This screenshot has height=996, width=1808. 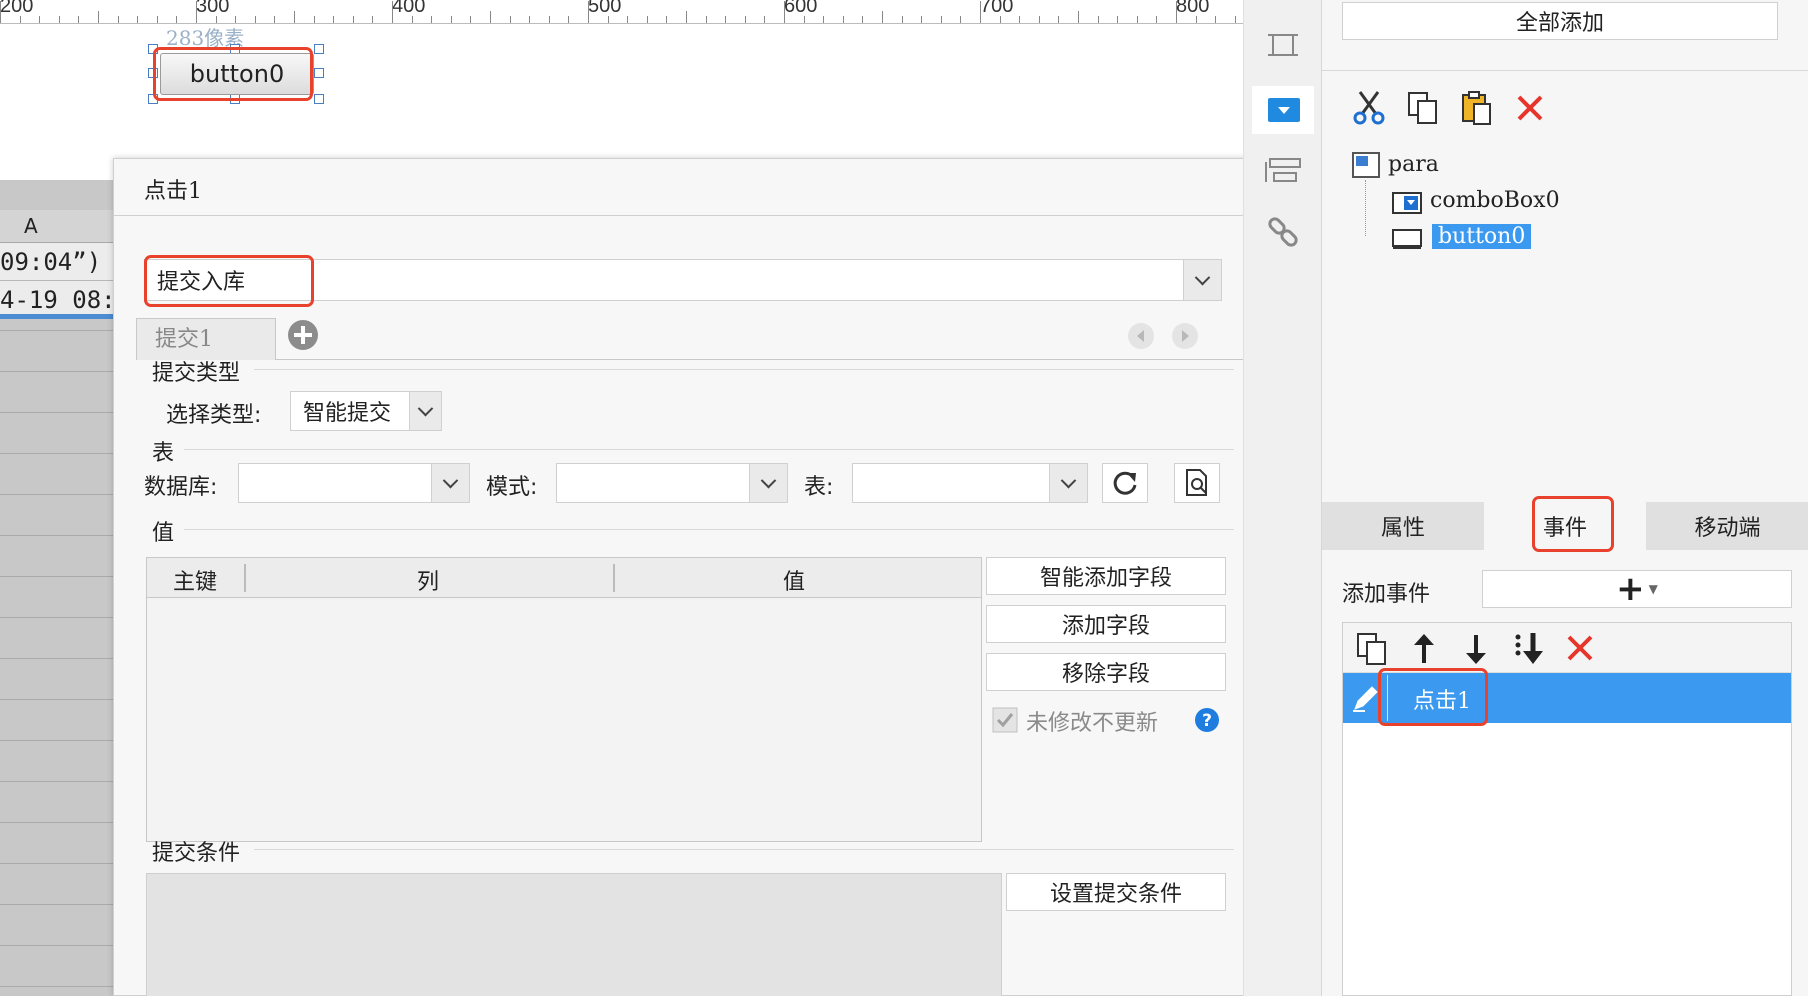 I want to click on preview-table-button, so click(x=1197, y=483).